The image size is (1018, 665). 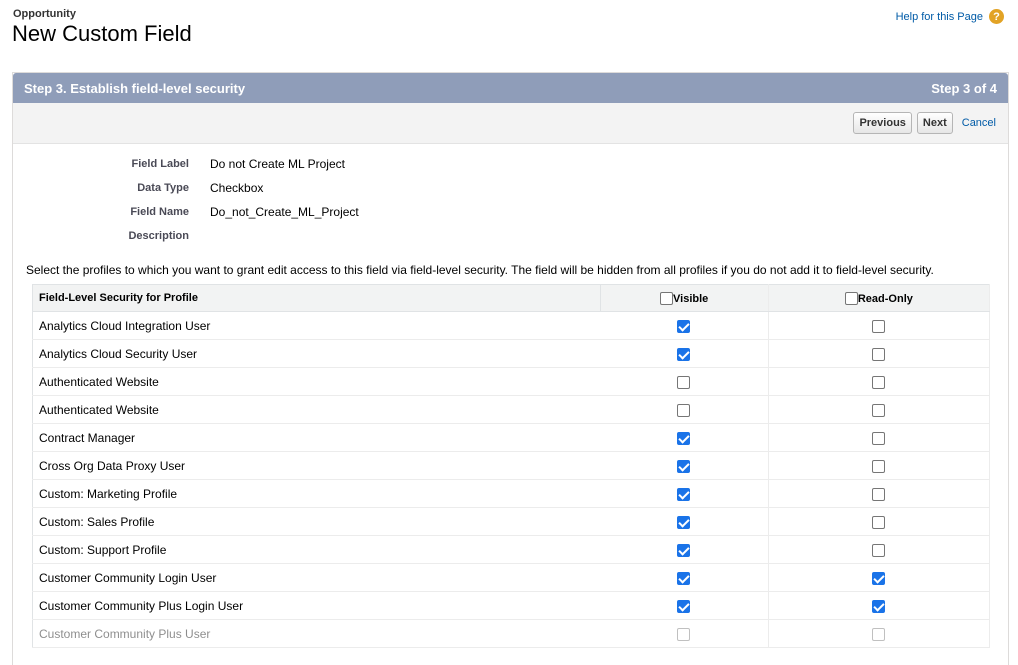 What do you see at coordinates (158, 236) in the screenshot?
I see `detail-label: Description` at bounding box center [158, 236].